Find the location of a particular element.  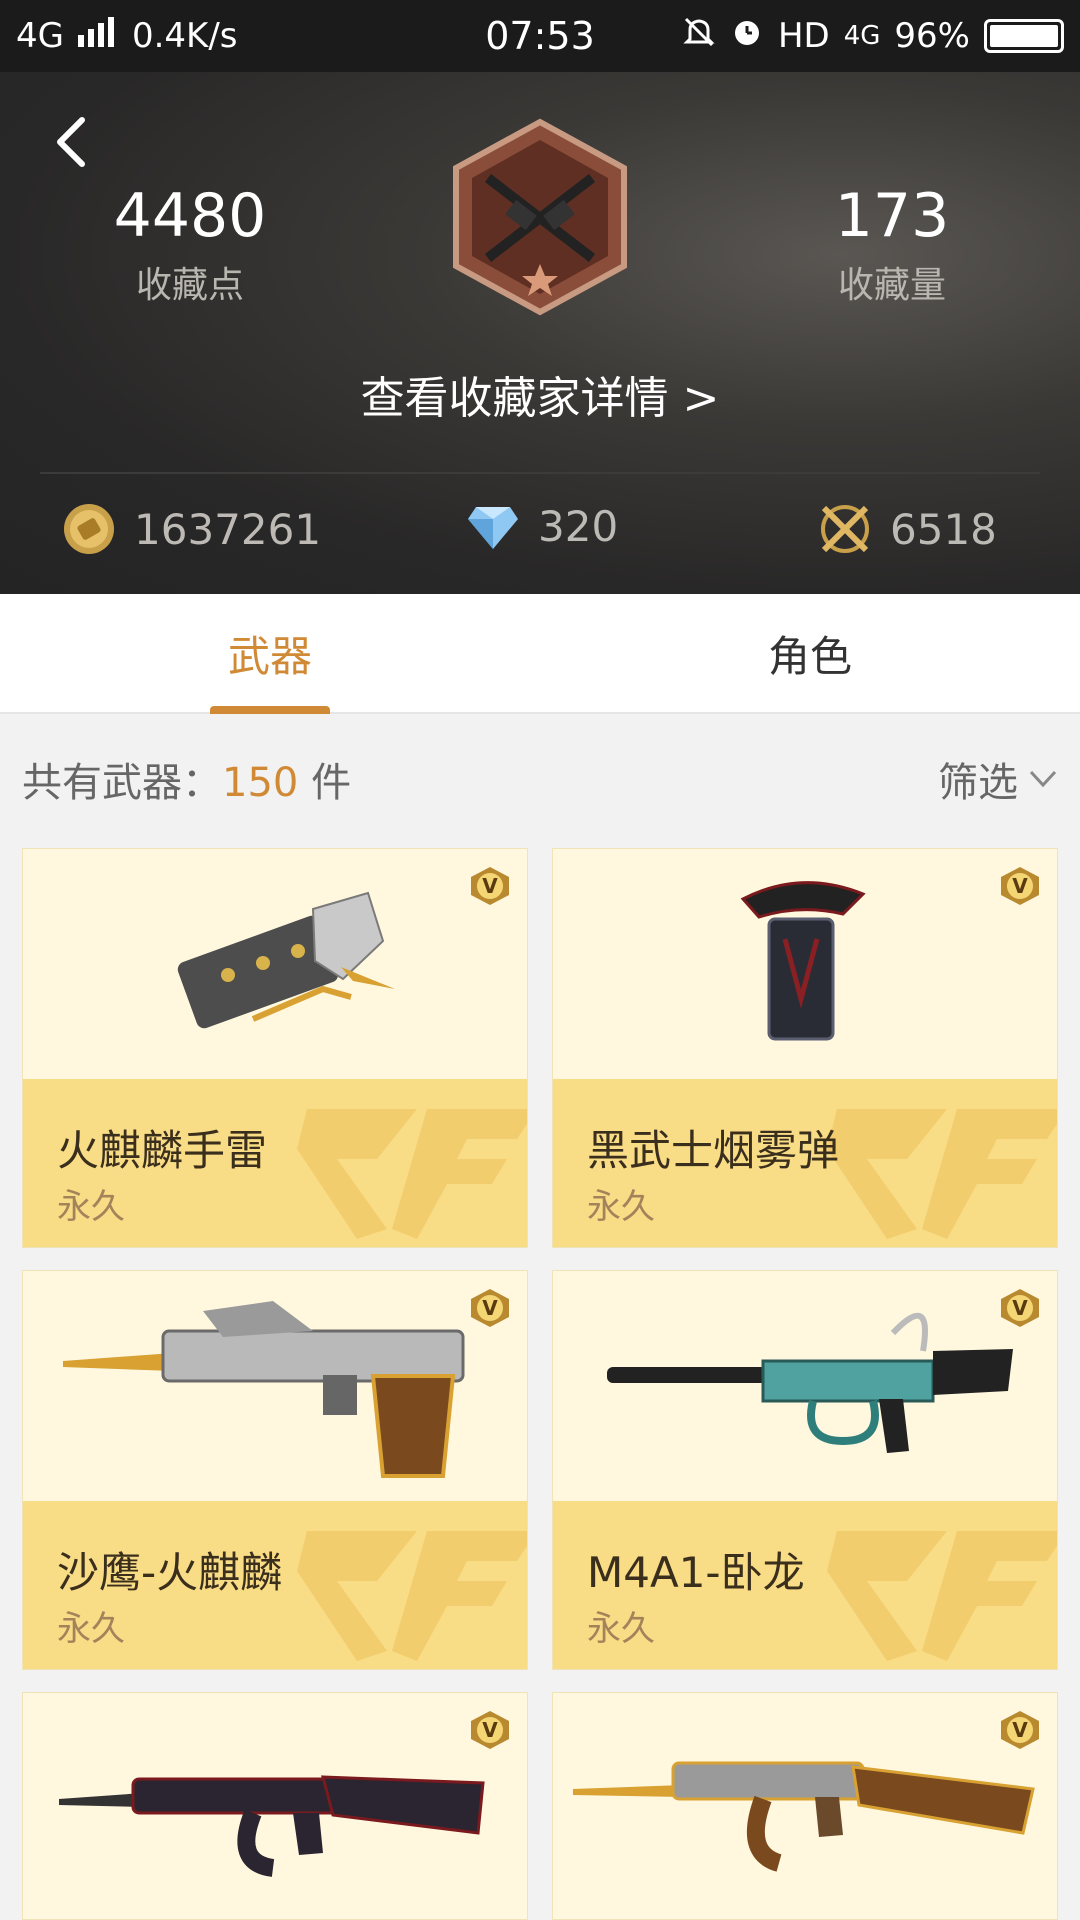

header-divider is located at coordinates (540, 473).